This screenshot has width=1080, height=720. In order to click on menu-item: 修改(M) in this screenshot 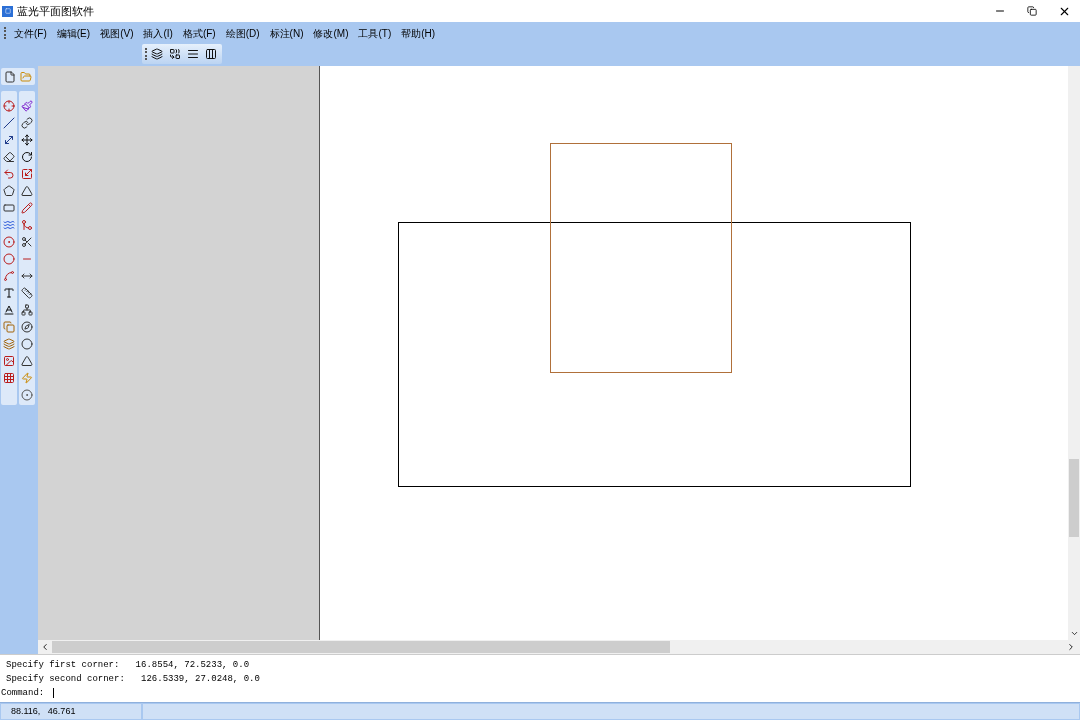, I will do `click(331, 33)`.